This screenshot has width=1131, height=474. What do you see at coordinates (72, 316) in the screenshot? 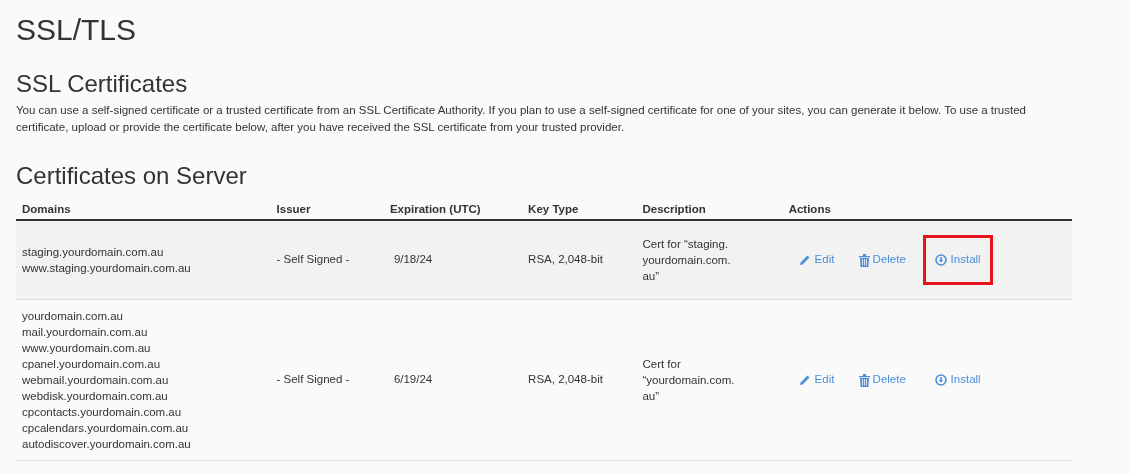
I see `domain-text: yourdomain.com.au` at bounding box center [72, 316].